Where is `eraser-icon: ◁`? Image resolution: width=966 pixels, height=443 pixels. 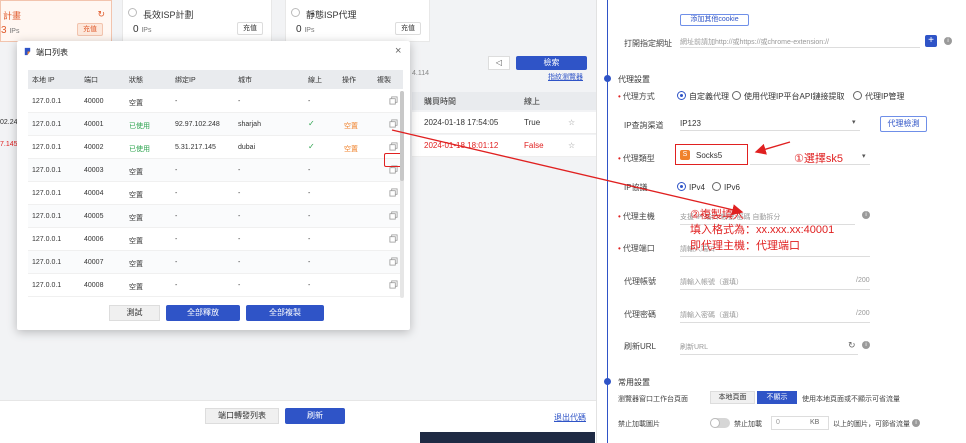
eraser-icon: ◁ is located at coordinates (499, 62).